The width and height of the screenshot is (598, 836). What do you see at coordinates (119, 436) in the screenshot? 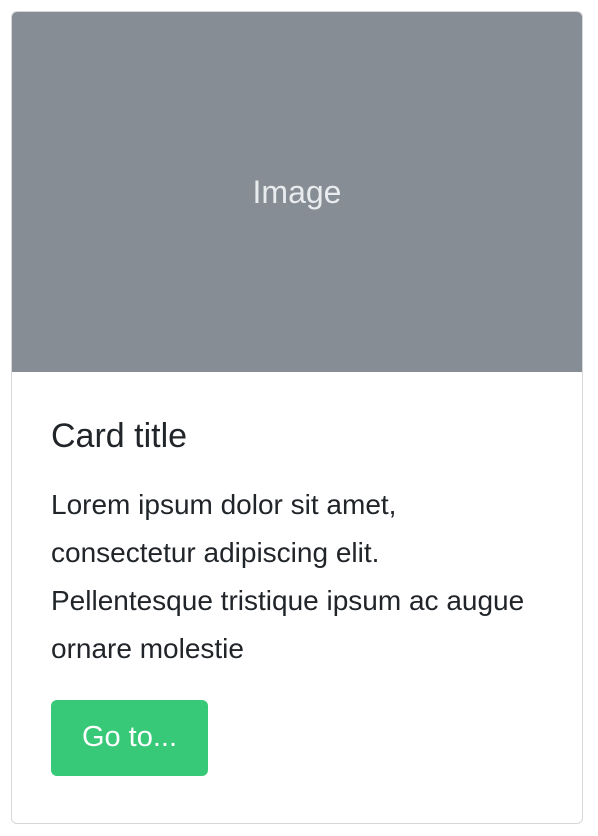
I see `card-title: Card title` at bounding box center [119, 436].